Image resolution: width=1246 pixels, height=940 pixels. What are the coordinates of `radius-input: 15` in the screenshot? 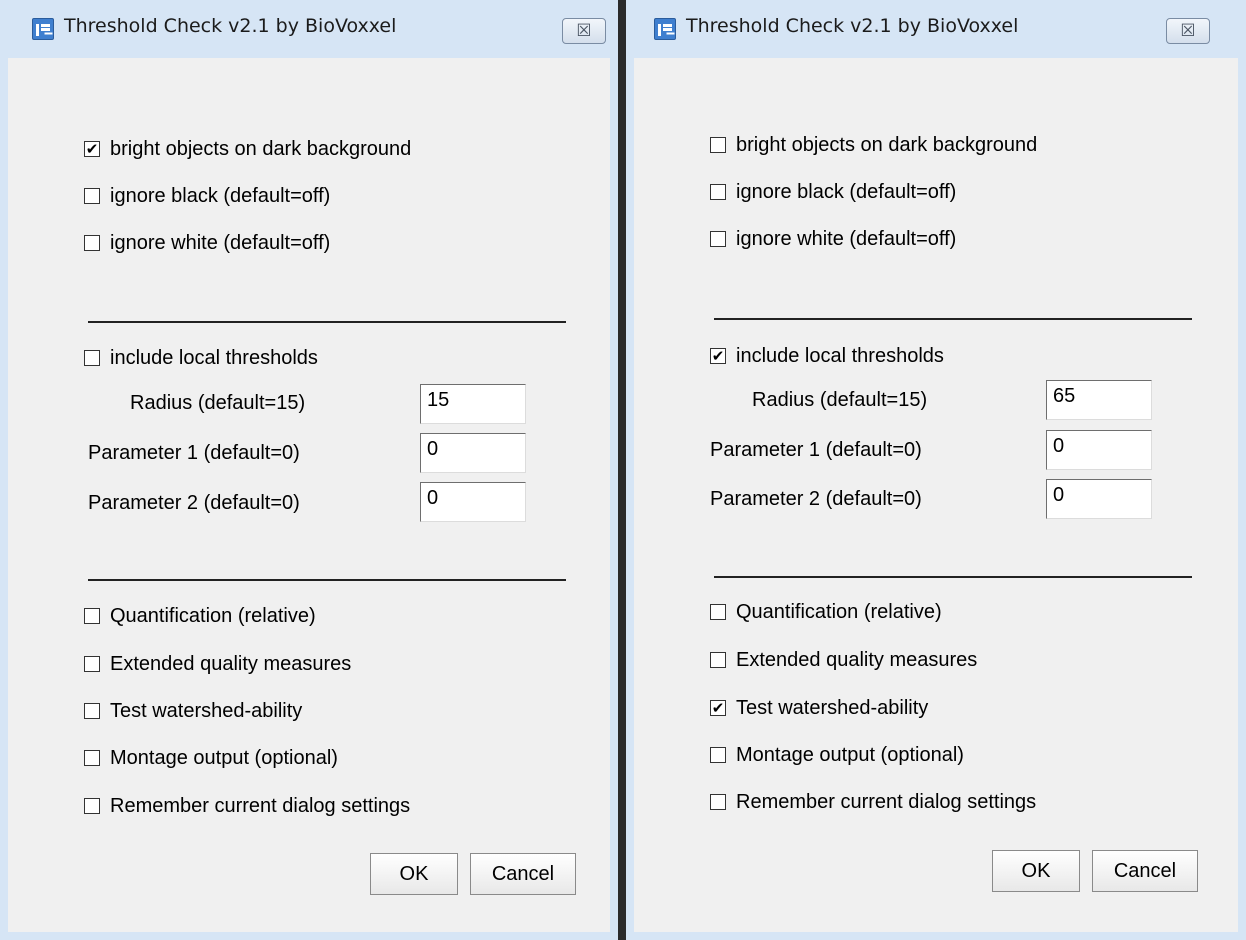 It's located at (473, 404).